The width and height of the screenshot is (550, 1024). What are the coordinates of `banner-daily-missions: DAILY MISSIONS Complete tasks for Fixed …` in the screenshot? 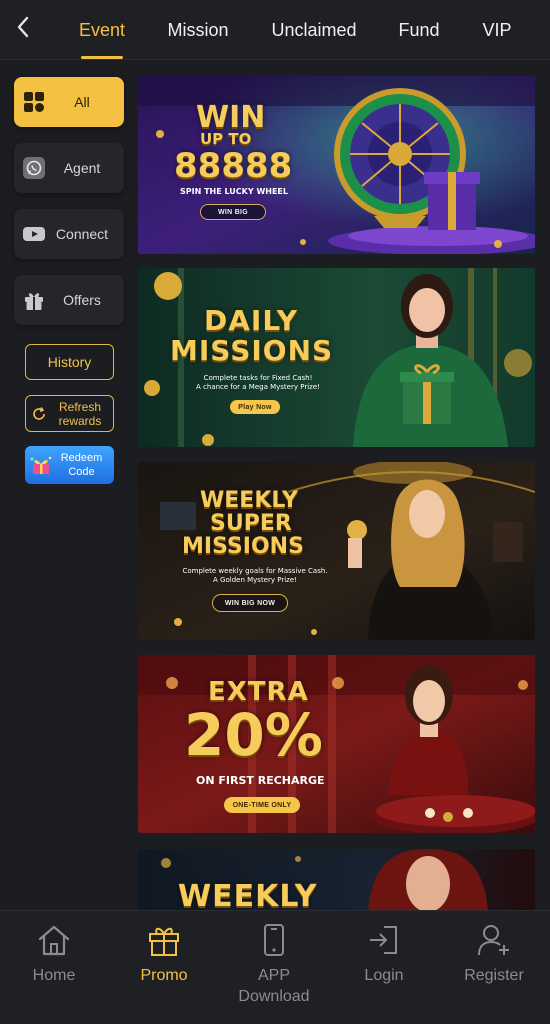 It's located at (336, 357).